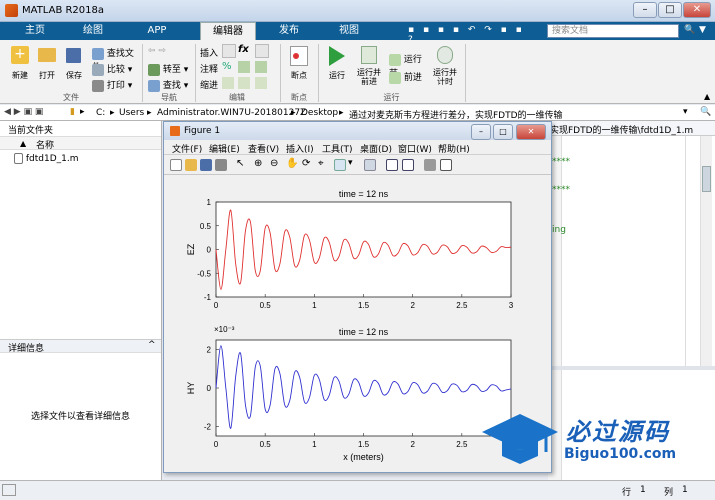 Image resolution: width=715 pixels, height=500 pixels. I want to click on link-plot-icon, so click(370, 165).